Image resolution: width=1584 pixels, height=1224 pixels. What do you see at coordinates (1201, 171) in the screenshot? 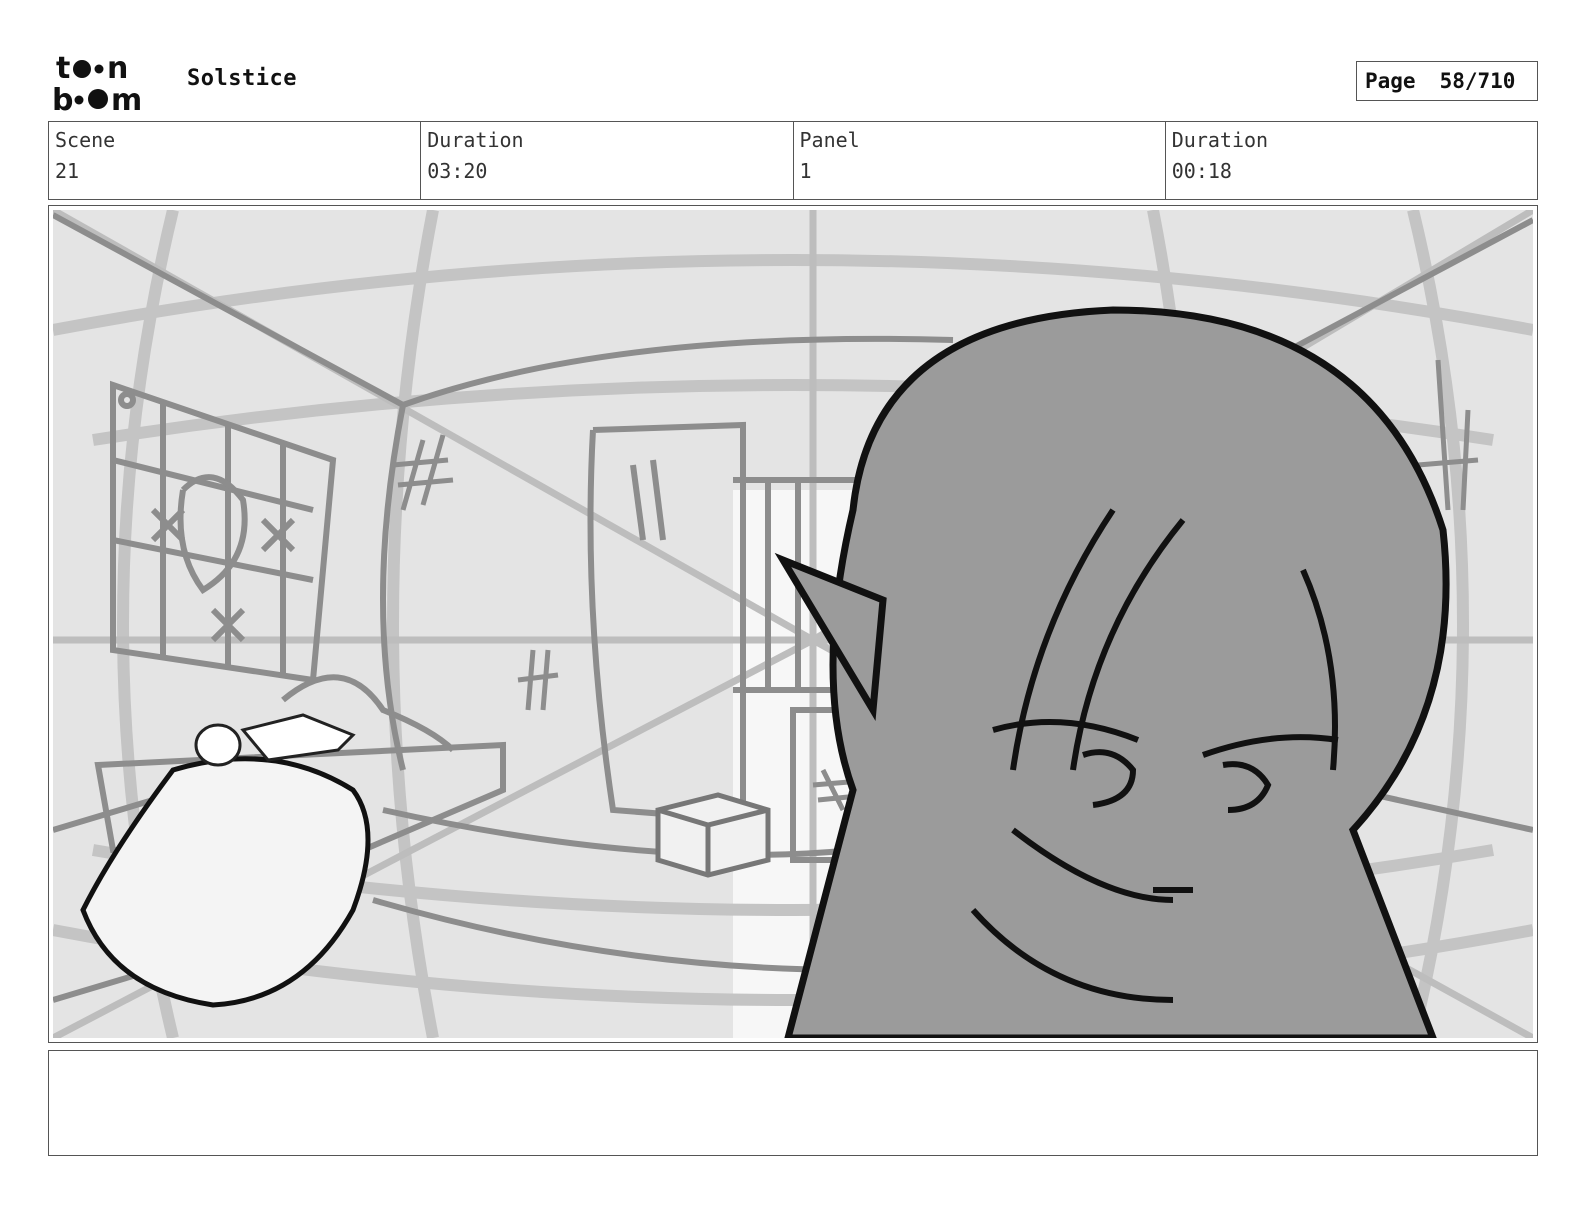
I see `panel-duration-value: 00:18` at bounding box center [1201, 171].